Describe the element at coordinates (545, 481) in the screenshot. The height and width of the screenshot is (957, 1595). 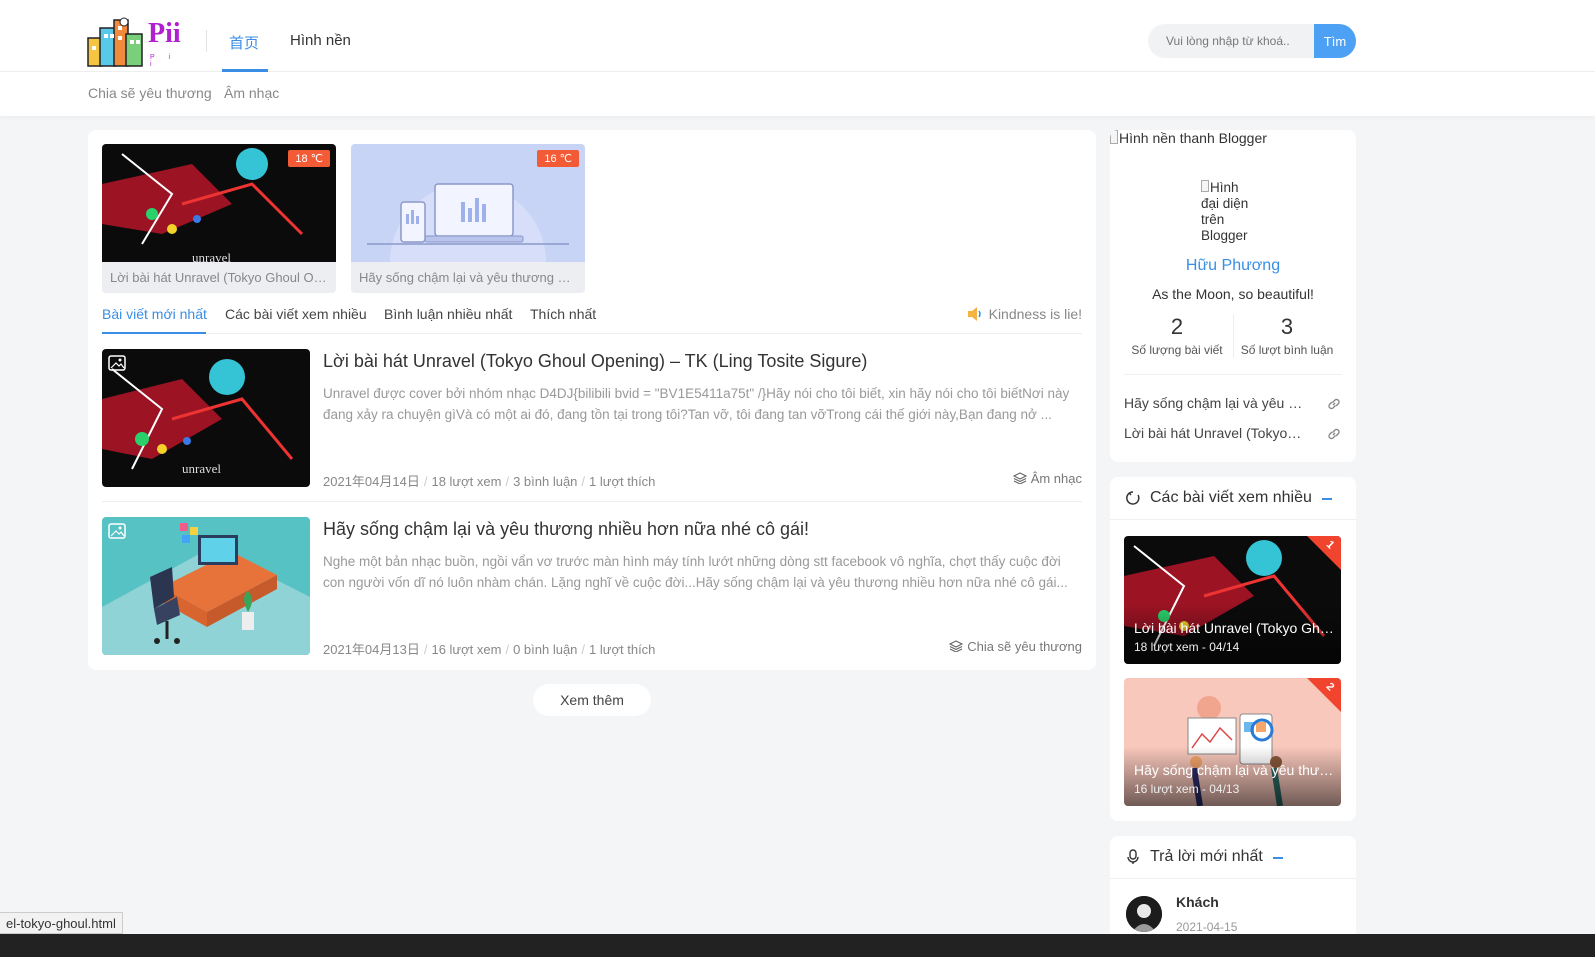
I see `post-comments: 3 bình luận` at that location.